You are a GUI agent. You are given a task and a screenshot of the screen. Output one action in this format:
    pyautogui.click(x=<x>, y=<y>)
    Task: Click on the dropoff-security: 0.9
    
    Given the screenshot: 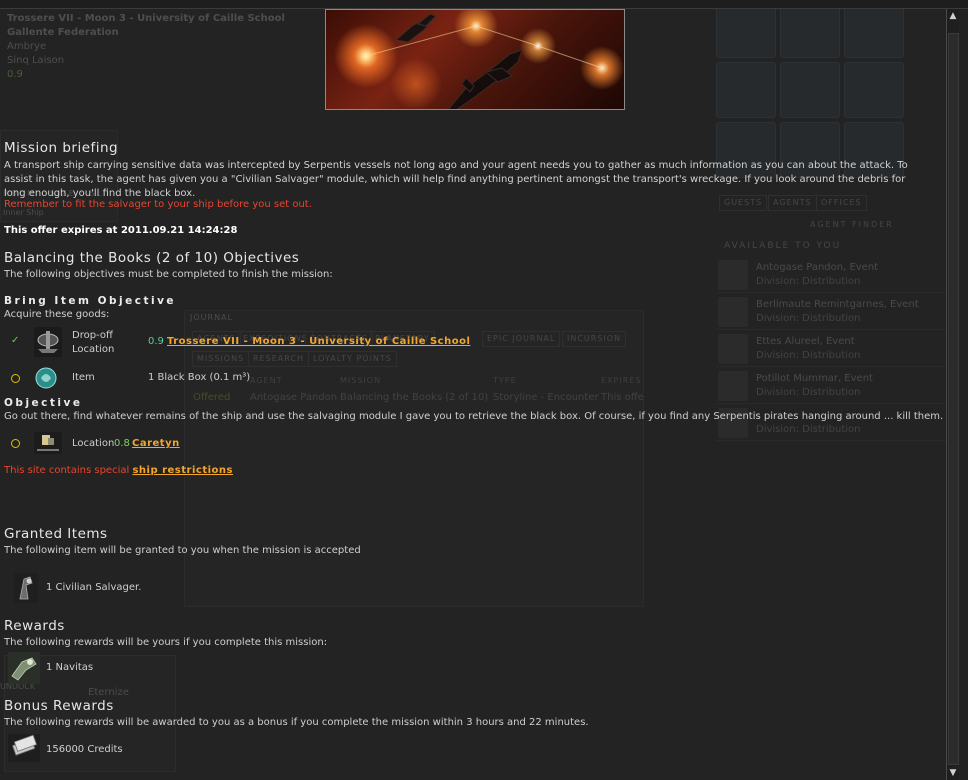 What is the action you would take?
    pyautogui.click(x=156, y=341)
    